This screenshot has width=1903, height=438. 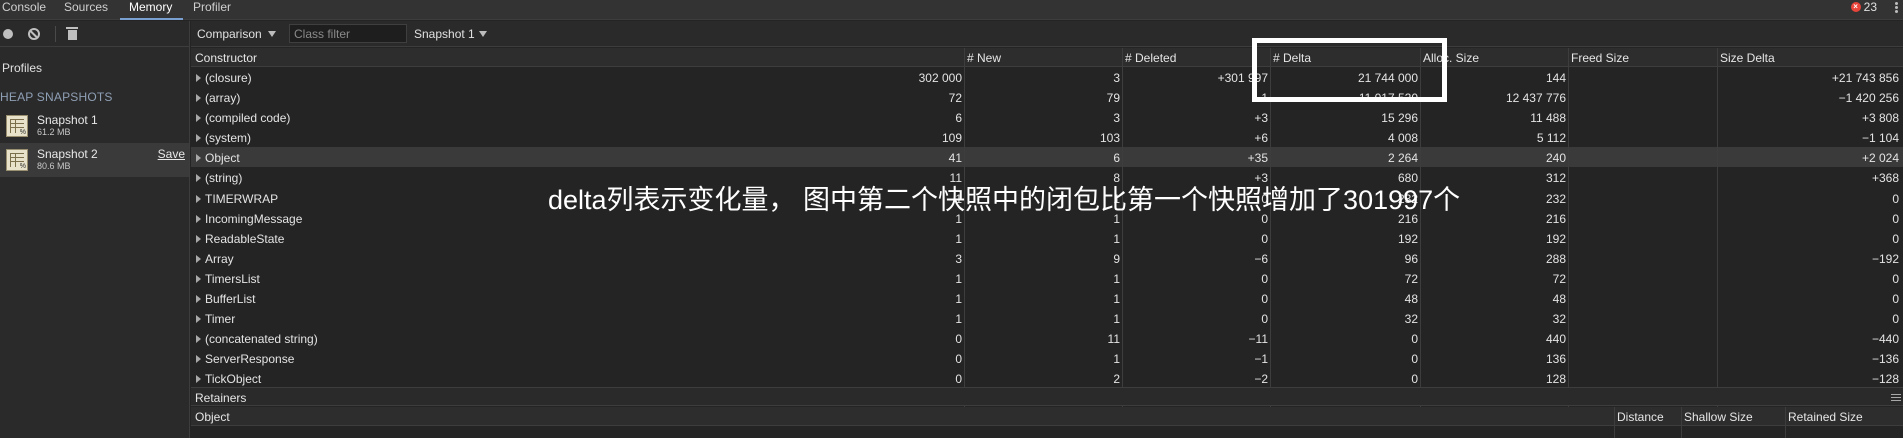 What do you see at coordinates (1047, 318) in the screenshot?
I see `table-row: Timer 1 1 0 32 32 0` at bounding box center [1047, 318].